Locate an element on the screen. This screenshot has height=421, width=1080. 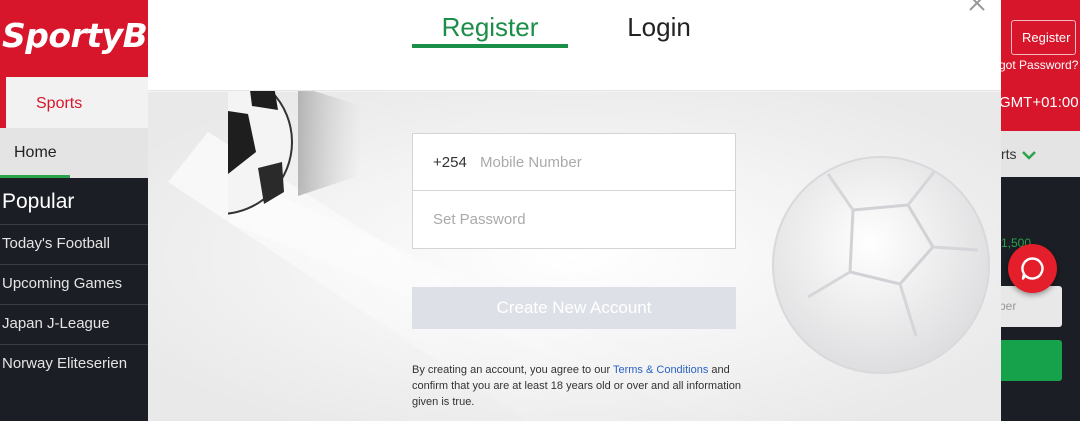
chat-icon is located at coordinates (1032, 268).